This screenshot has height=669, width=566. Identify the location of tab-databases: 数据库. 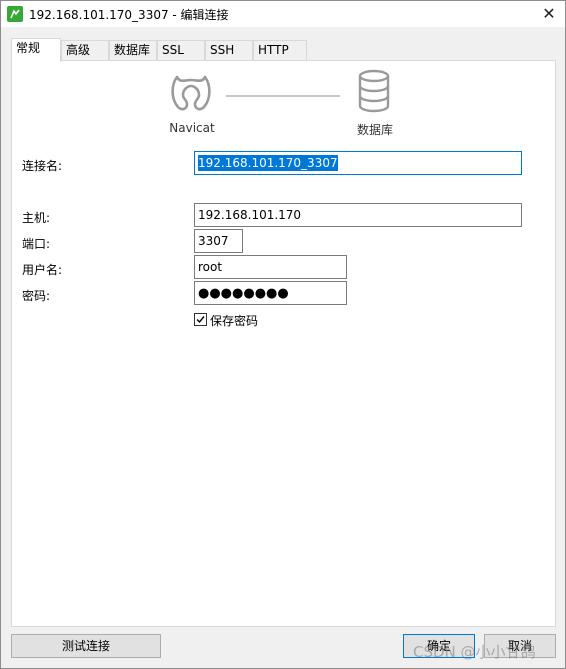
(133, 50).